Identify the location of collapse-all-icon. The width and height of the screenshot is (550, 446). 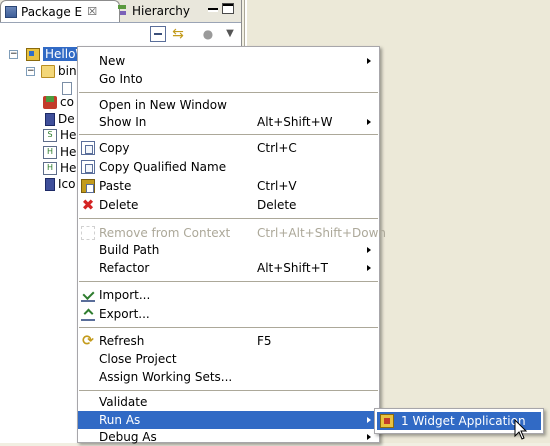
(158, 34).